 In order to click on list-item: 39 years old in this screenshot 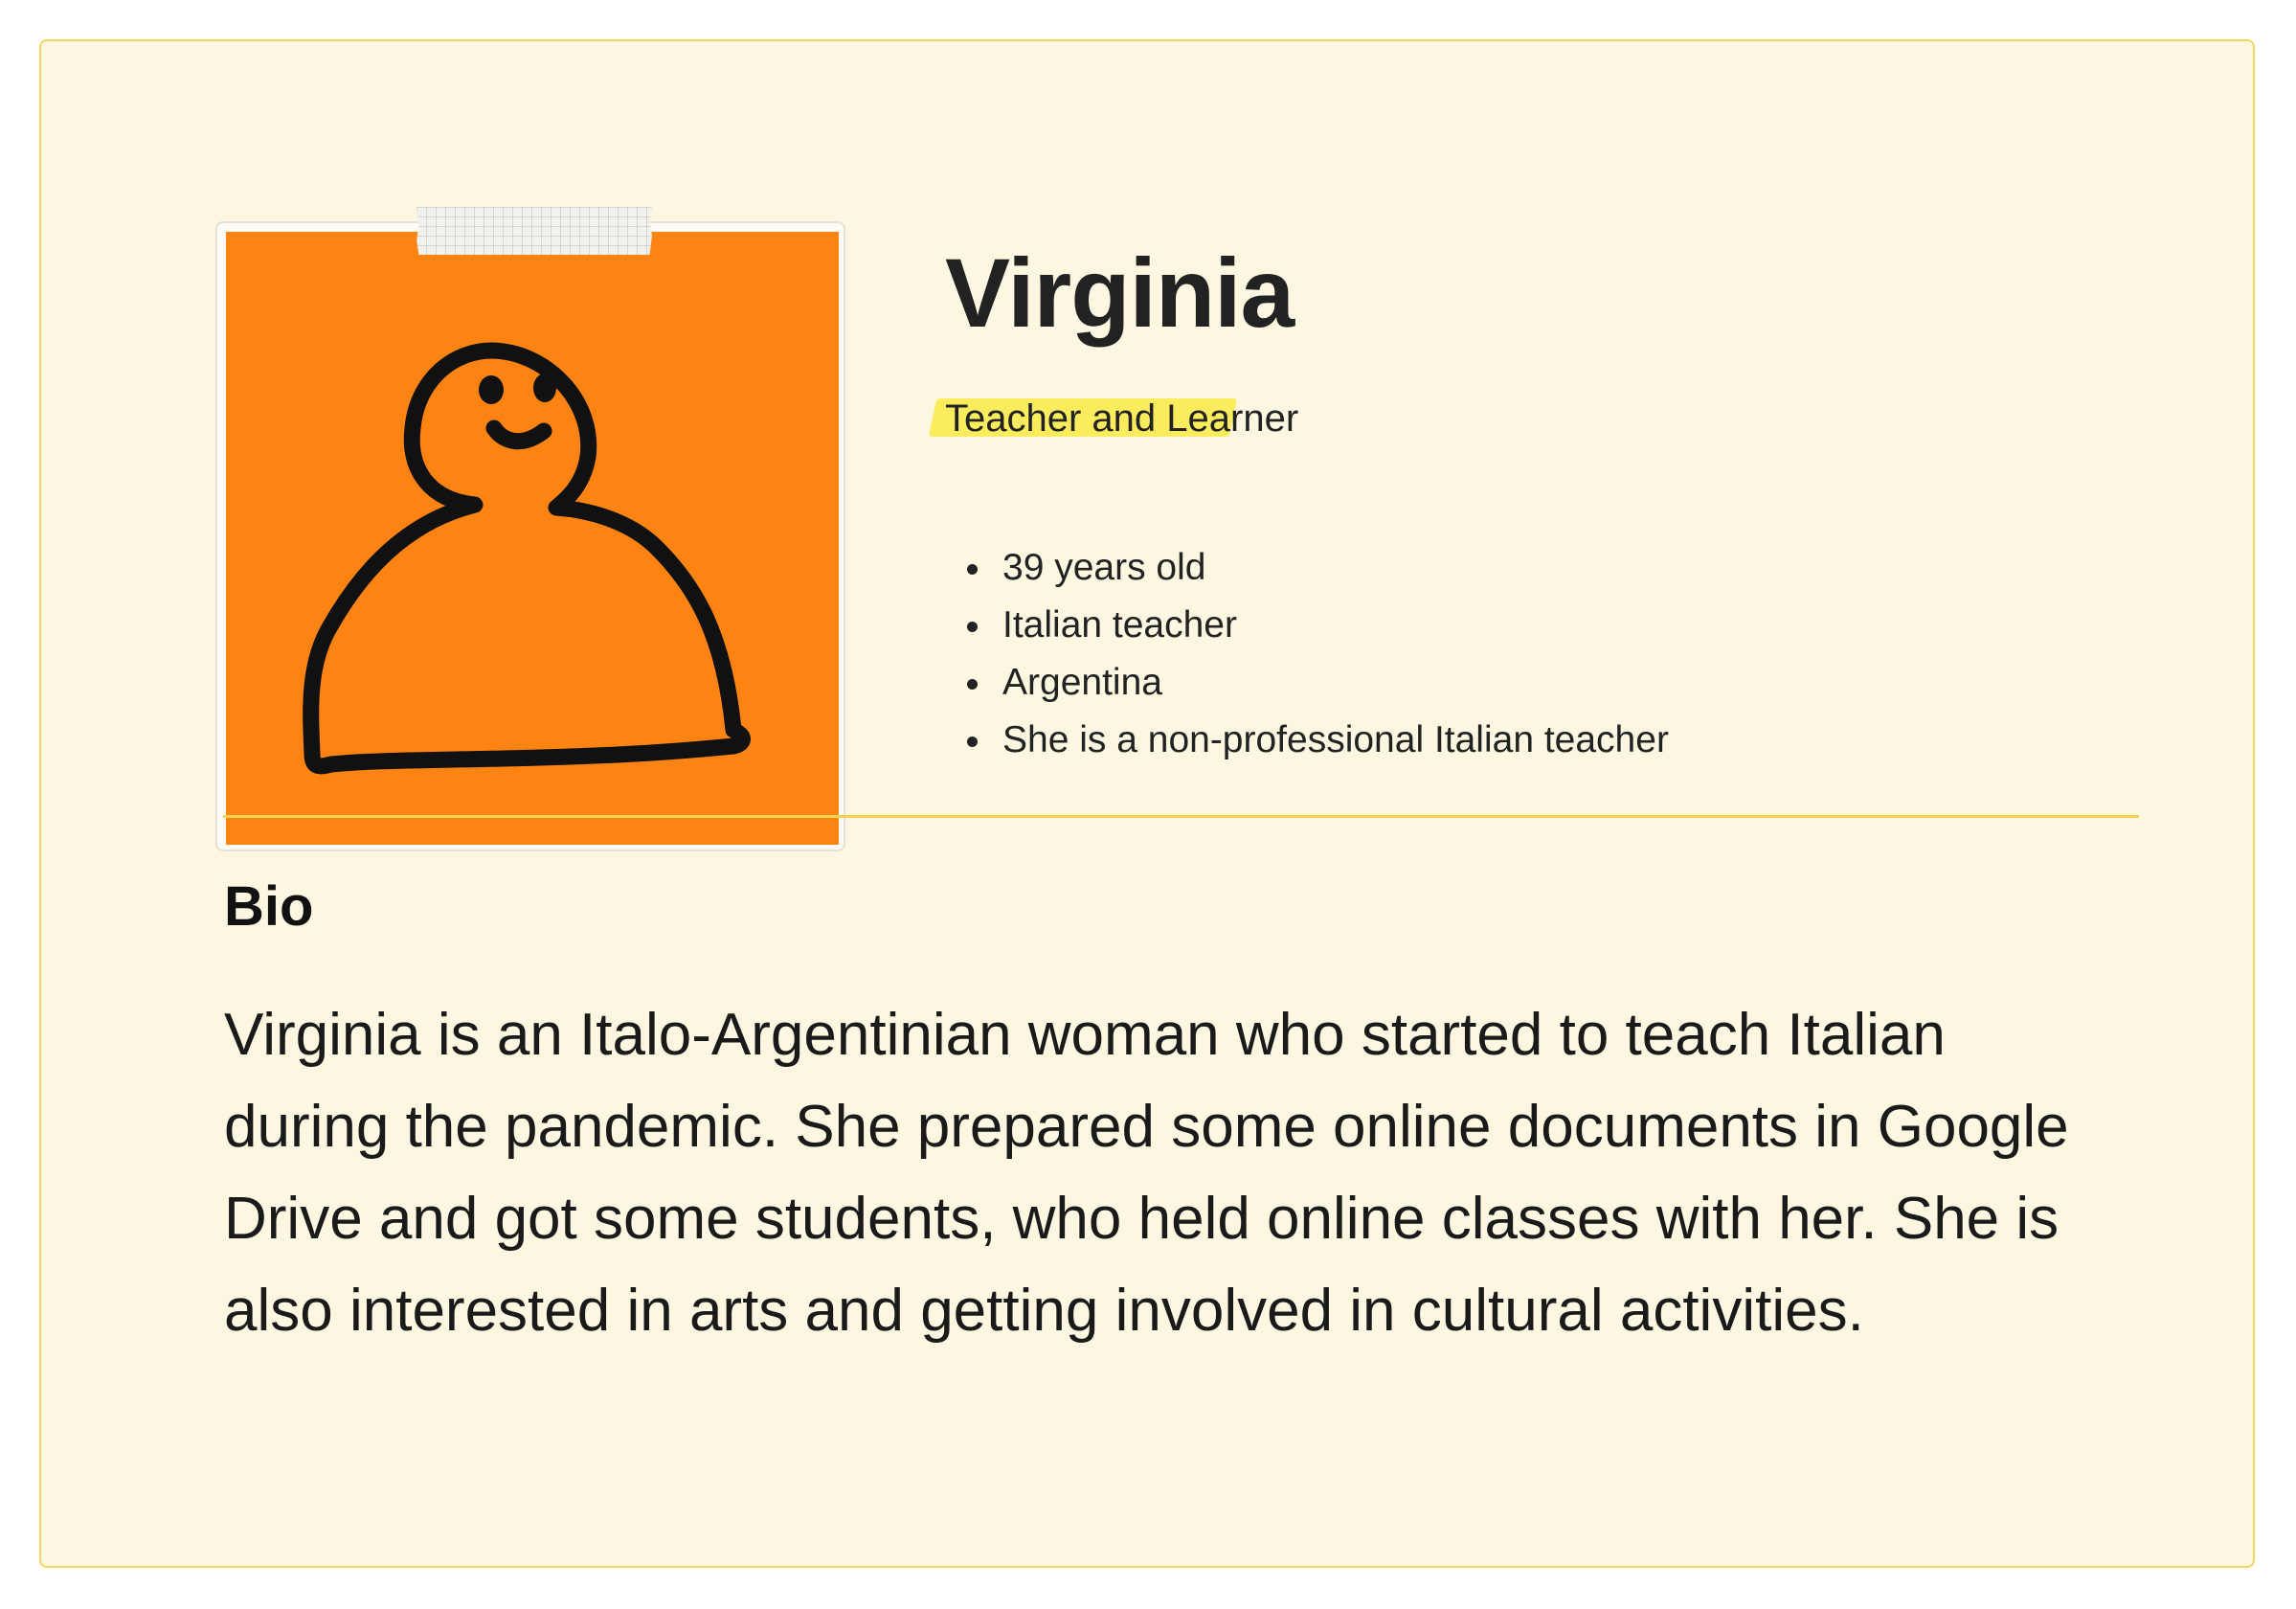, I will do `click(1318, 568)`.